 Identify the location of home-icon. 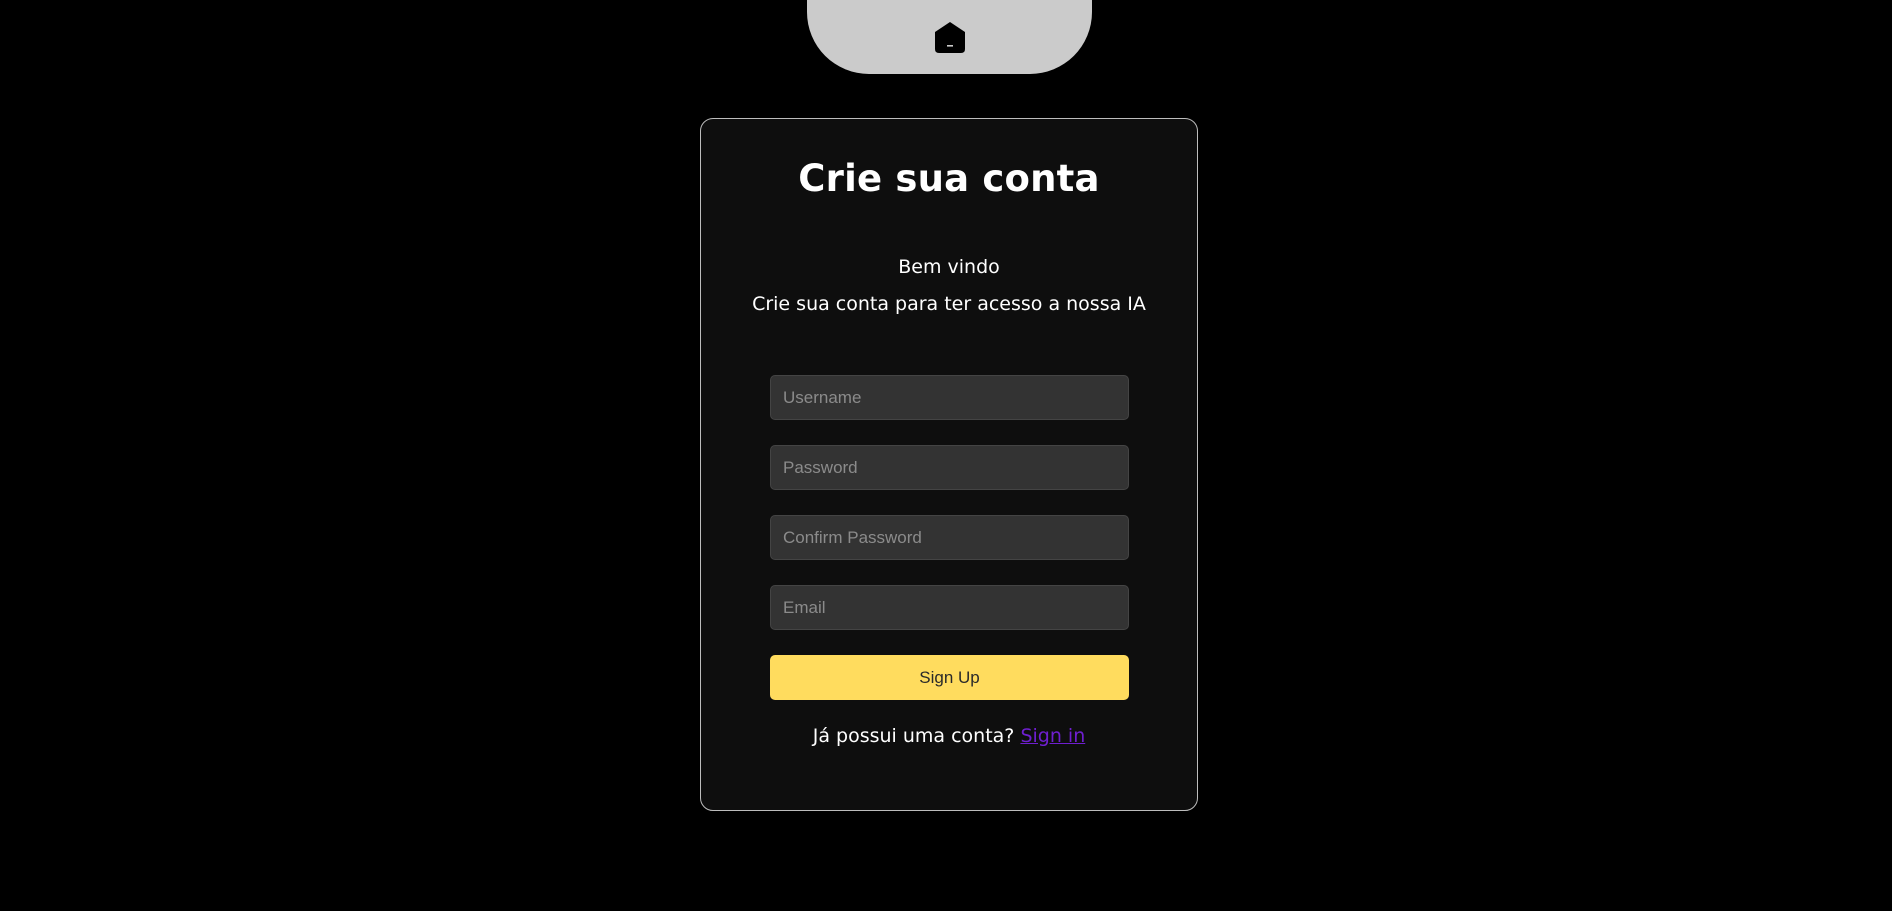
(950, 37).